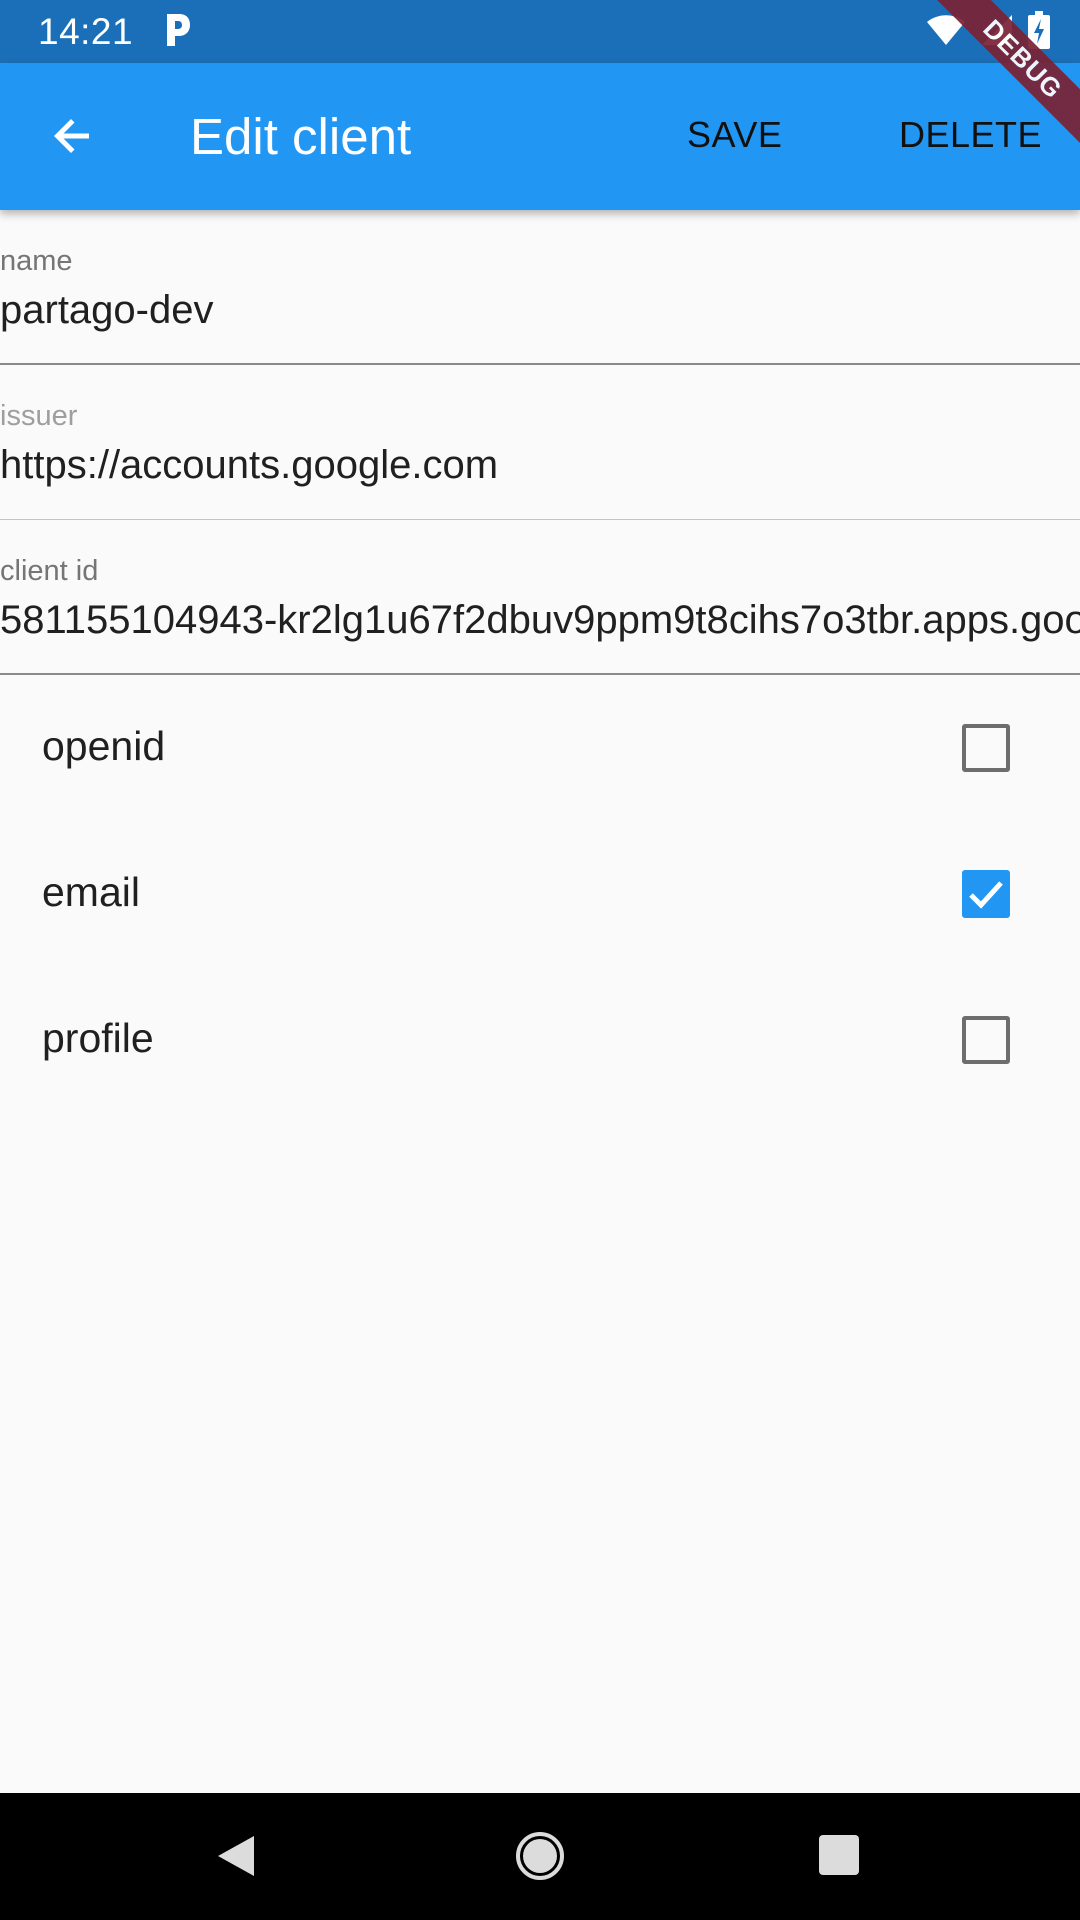  I want to click on arrow-back-icon, so click(73, 138).